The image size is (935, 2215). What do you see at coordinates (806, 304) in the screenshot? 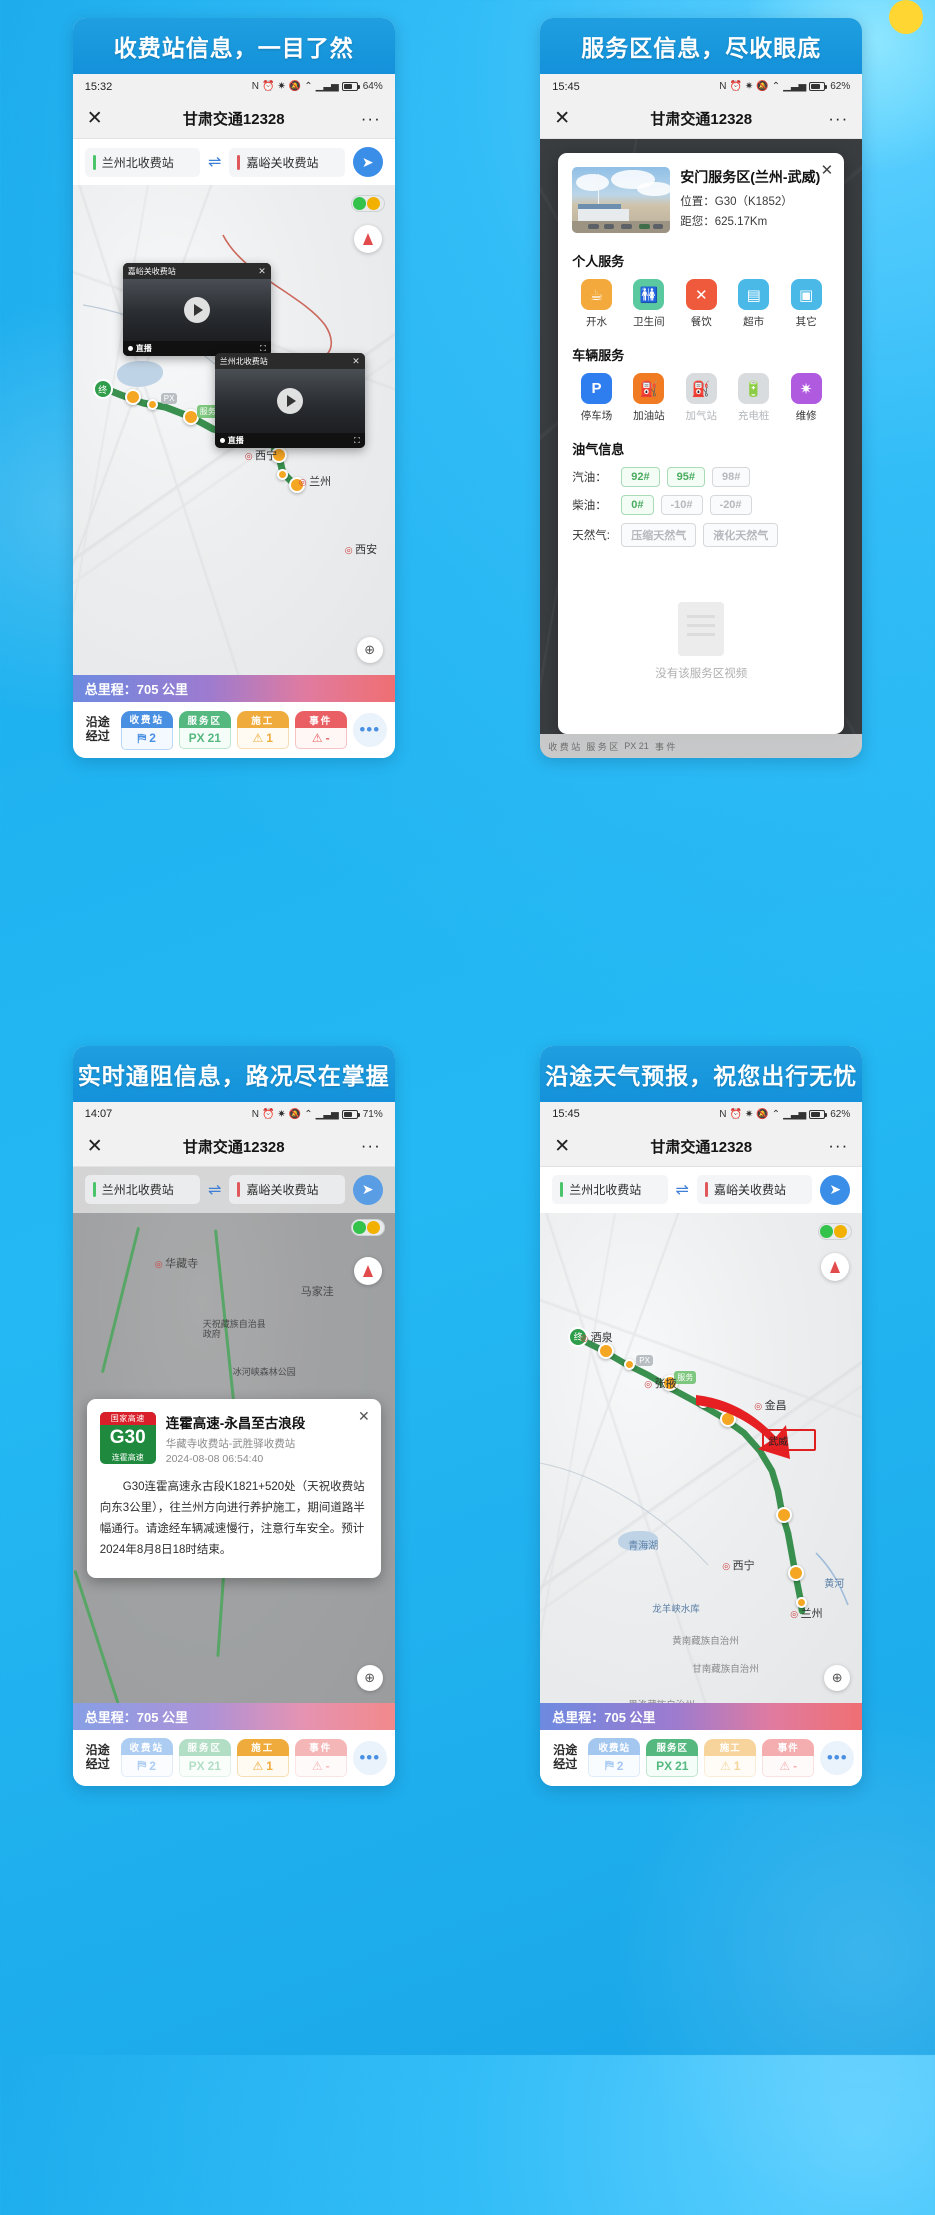
I see `service-item-other: ▣ 其它` at bounding box center [806, 304].